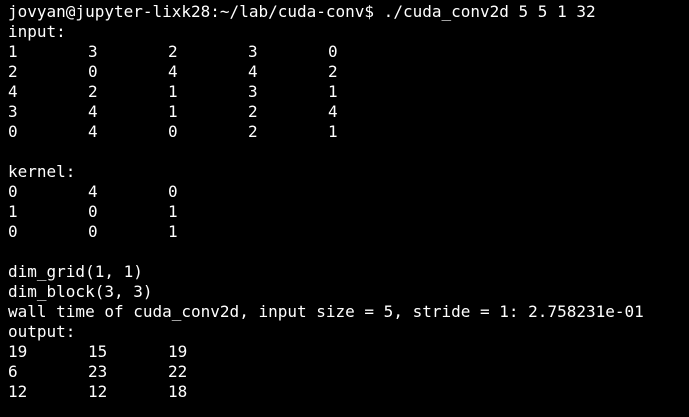 This screenshot has height=417, width=689. Describe the element at coordinates (348, 52) in the screenshot. I see `input-row: 1 3 2 3 0` at that location.